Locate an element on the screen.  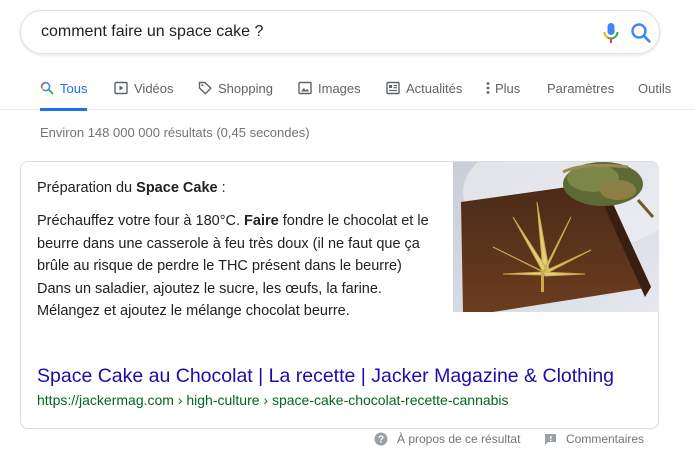
tab-settings: Paramètres is located at coordinates (580, 90).